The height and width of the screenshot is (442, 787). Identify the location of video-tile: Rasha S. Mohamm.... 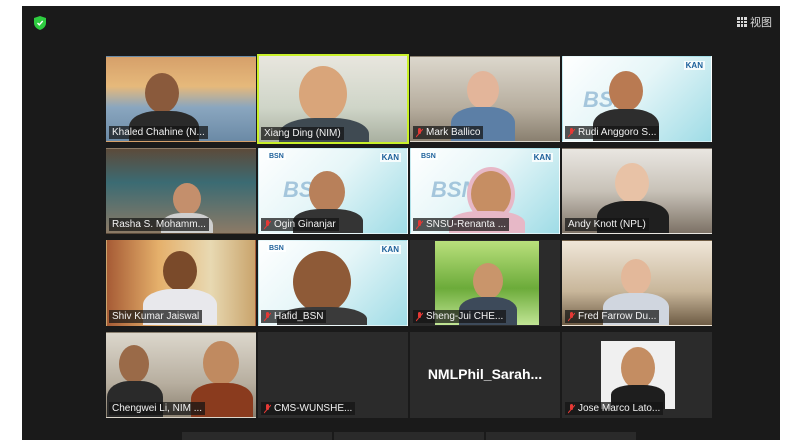
(181, 191).